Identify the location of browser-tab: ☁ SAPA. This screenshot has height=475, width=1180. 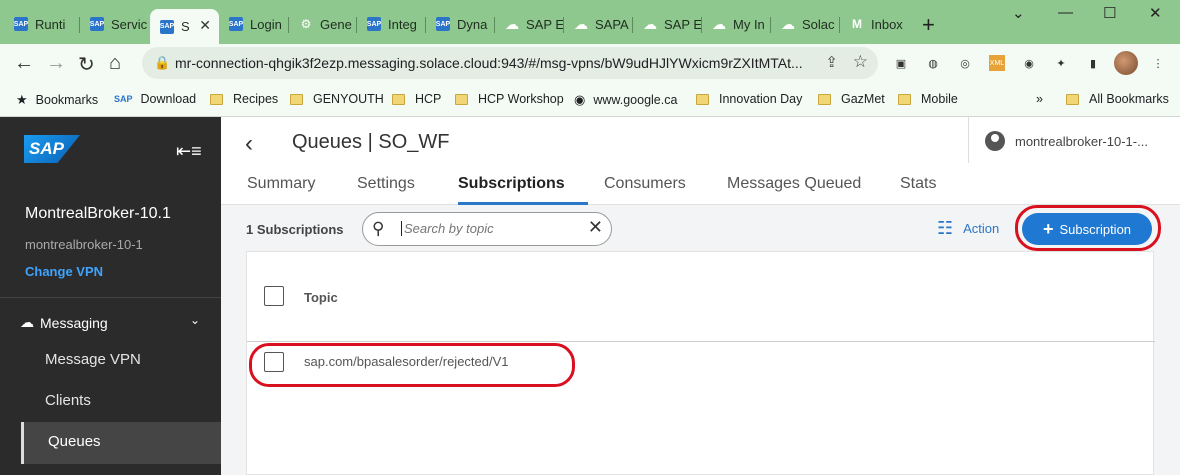
(598, 24).